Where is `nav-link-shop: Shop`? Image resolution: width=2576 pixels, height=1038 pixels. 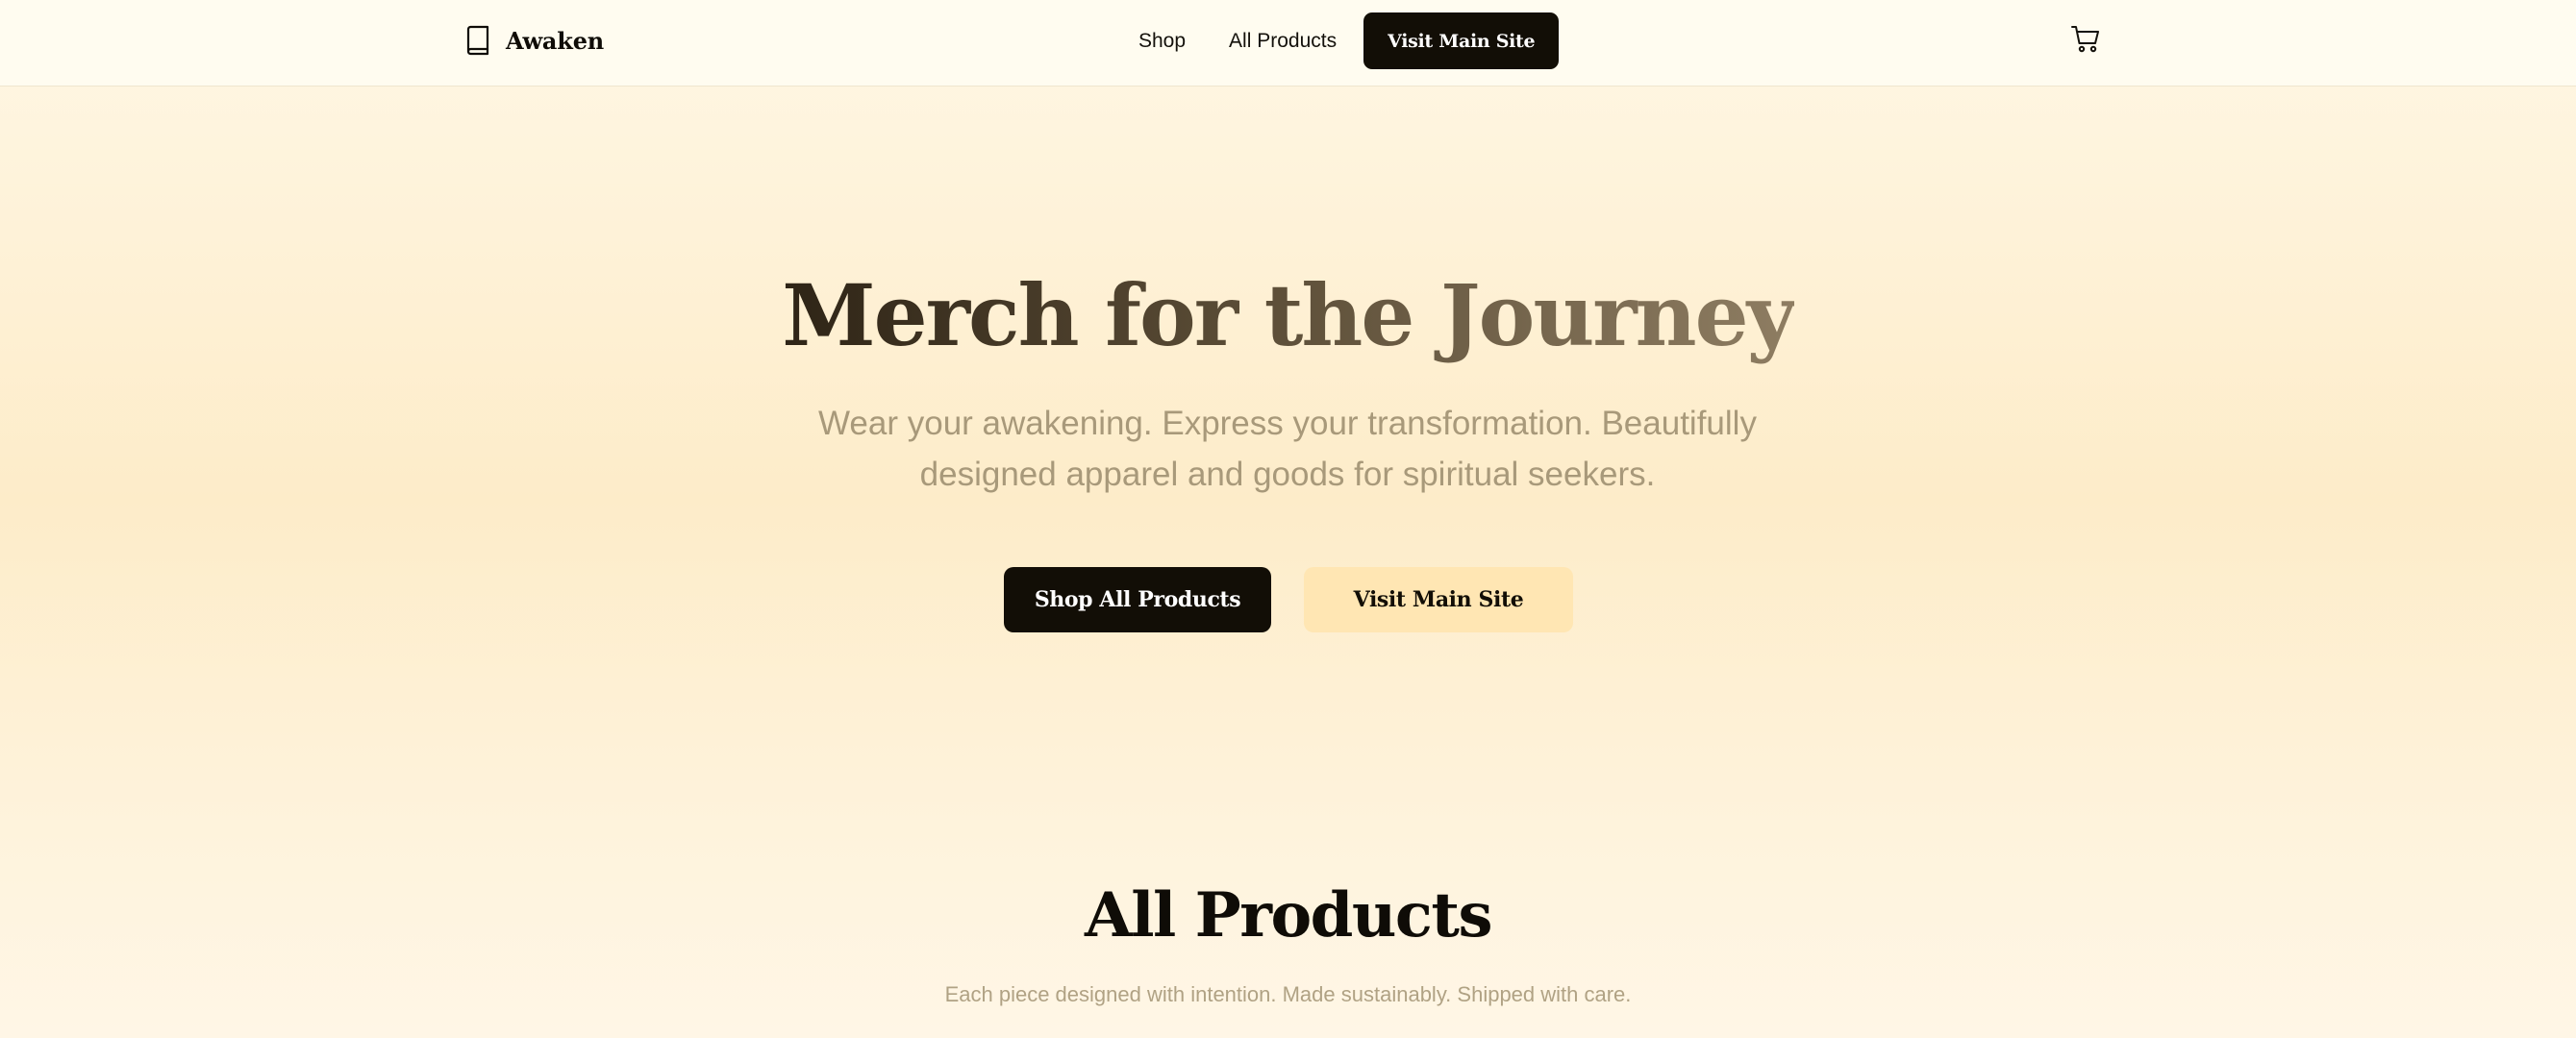 nav-link-shop: Shop is located at coordinates (1162, 41).